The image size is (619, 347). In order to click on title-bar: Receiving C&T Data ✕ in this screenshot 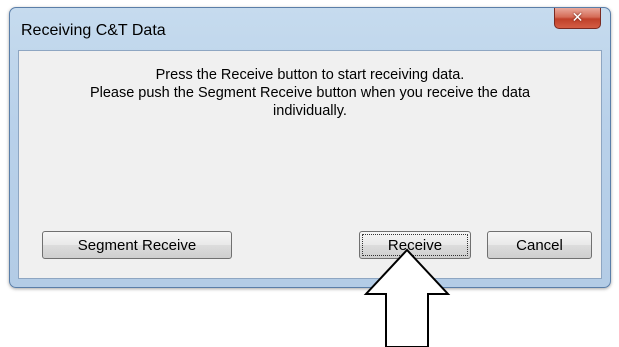, I will do `click(310, 28)`.